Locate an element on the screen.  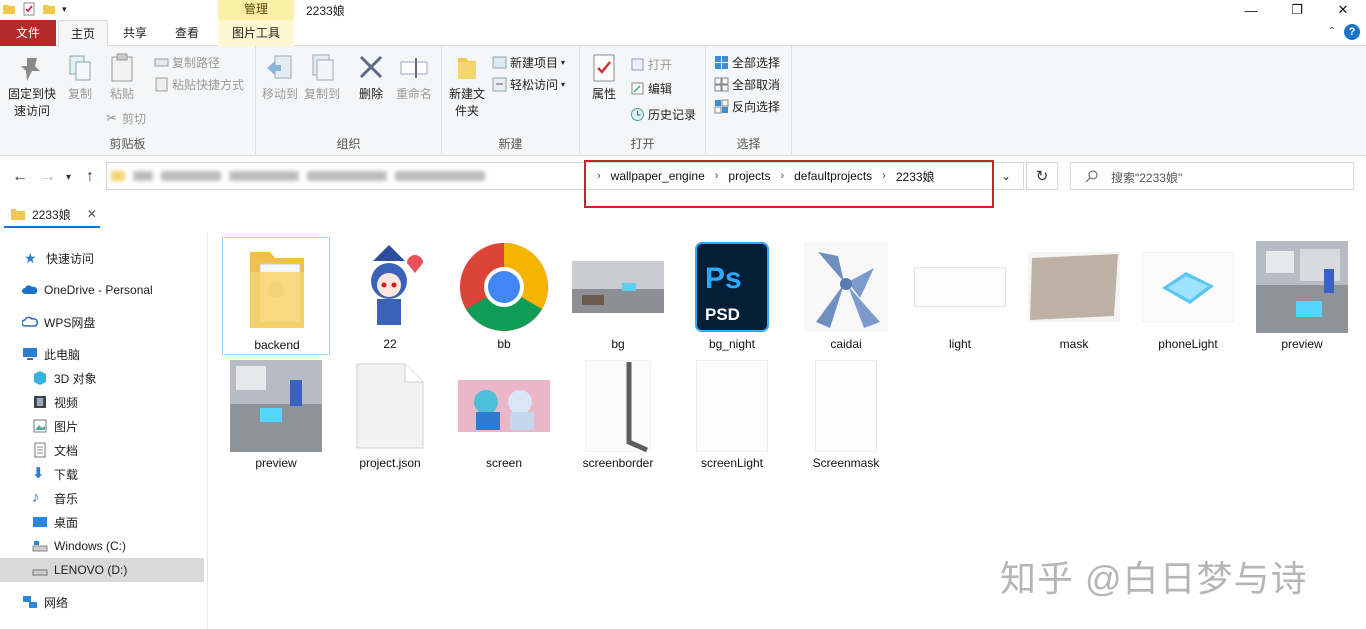
nav-this-pc: 此电脑 is located at coordinates (102, 354).